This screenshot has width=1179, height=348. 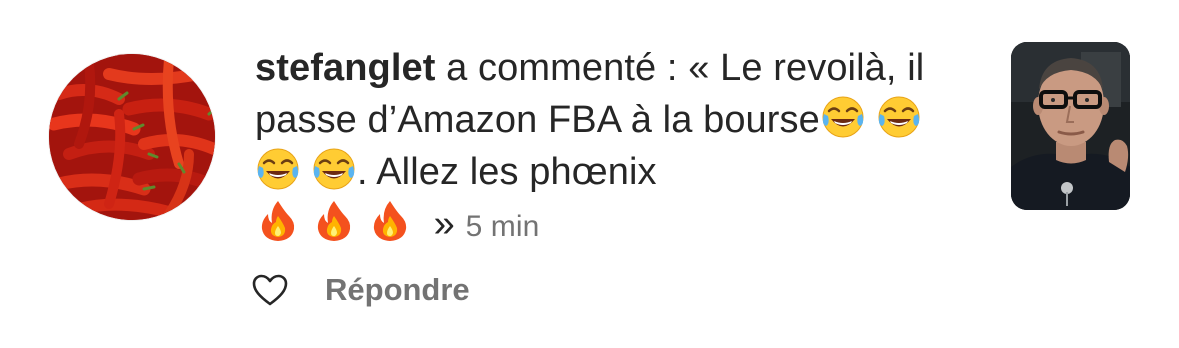 What do you see at coordinates (502, 226) in the screenshot?
I see `timestamp: 5 min` at bounding box center [502, 226].